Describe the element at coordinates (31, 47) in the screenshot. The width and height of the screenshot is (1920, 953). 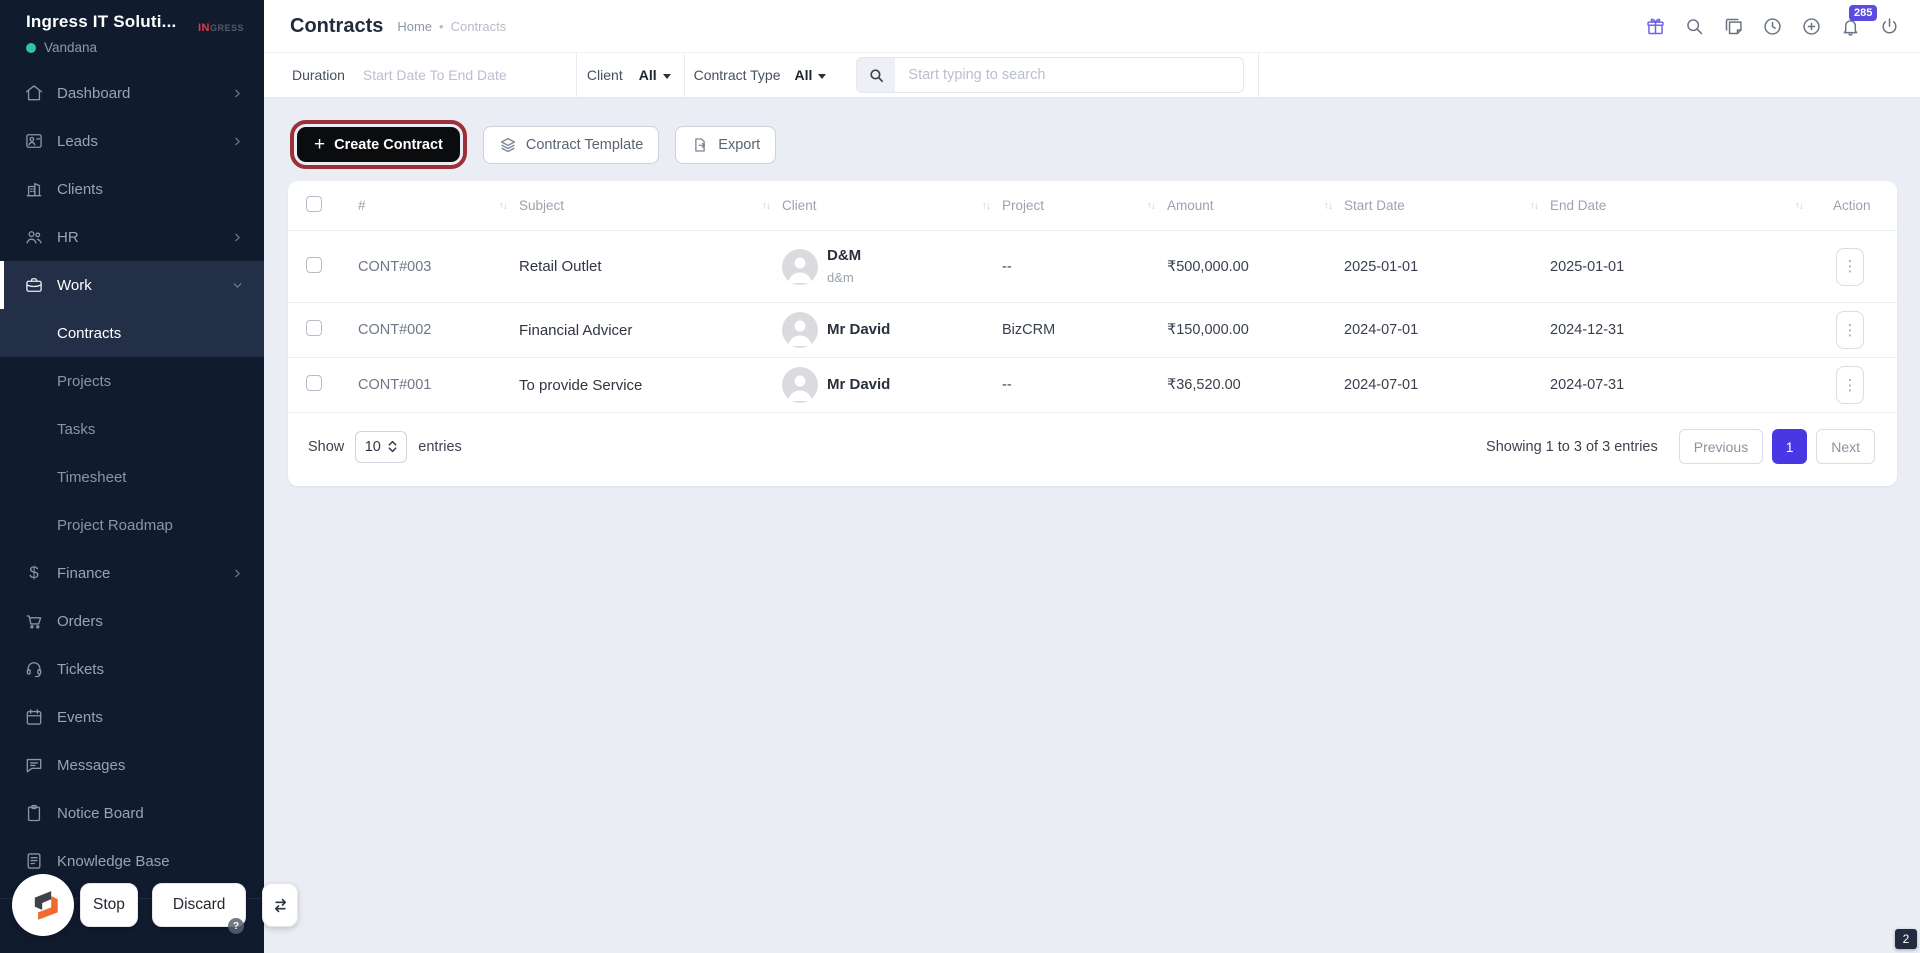
I see `online-status-dot` at that location.